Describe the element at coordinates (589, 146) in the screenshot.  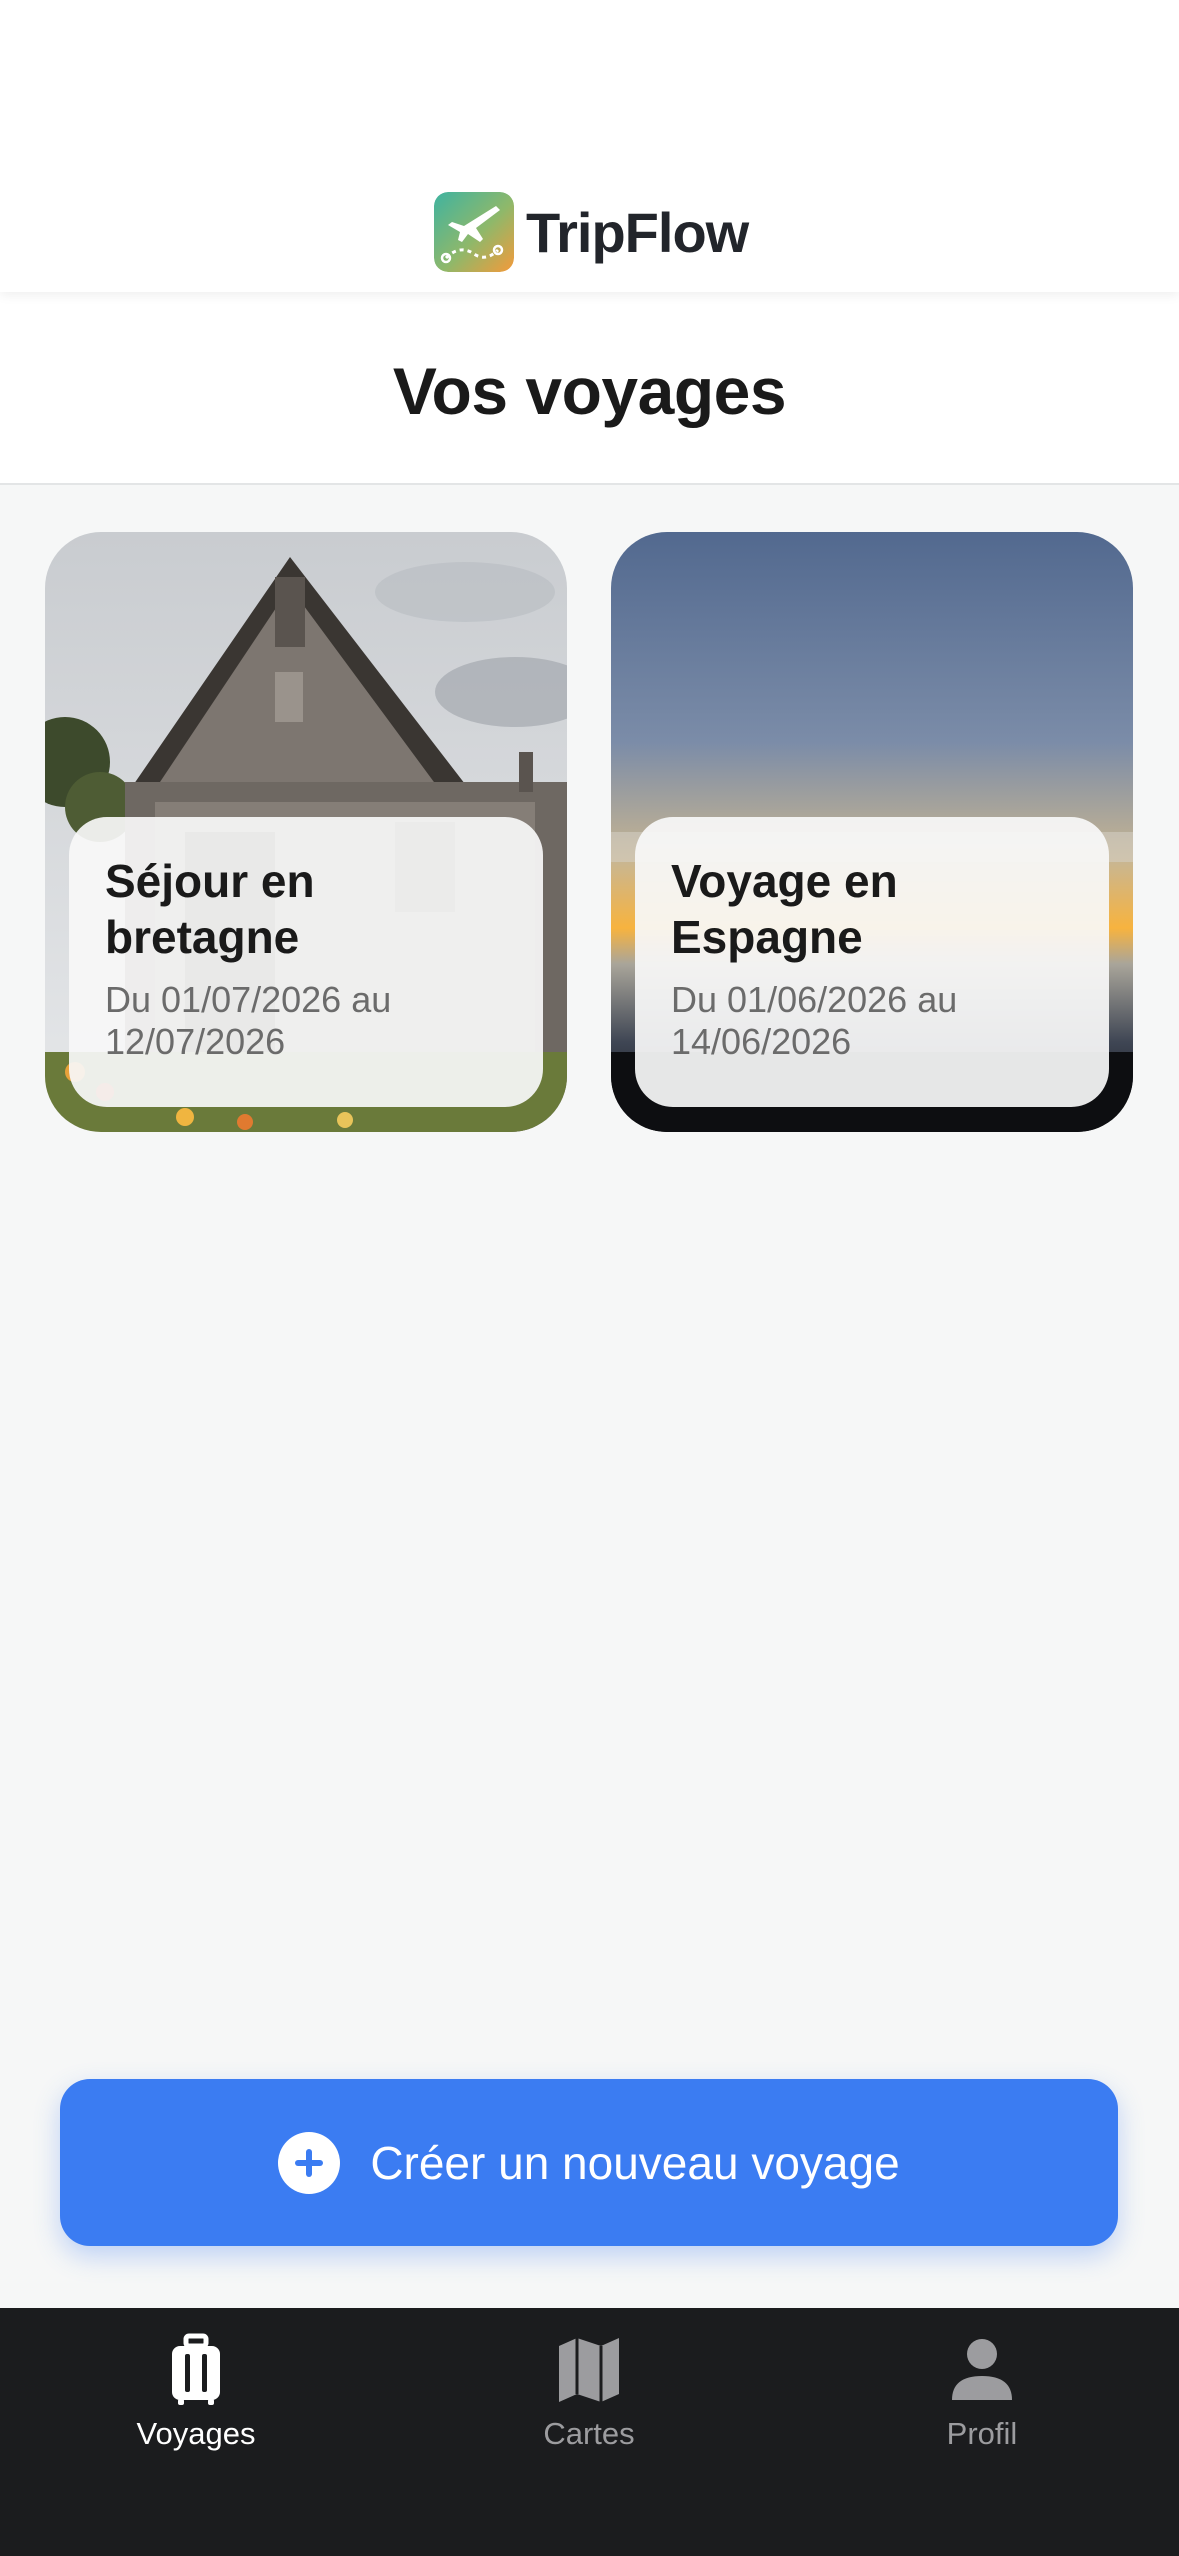
I see `app-header: TripFlow` at that location.